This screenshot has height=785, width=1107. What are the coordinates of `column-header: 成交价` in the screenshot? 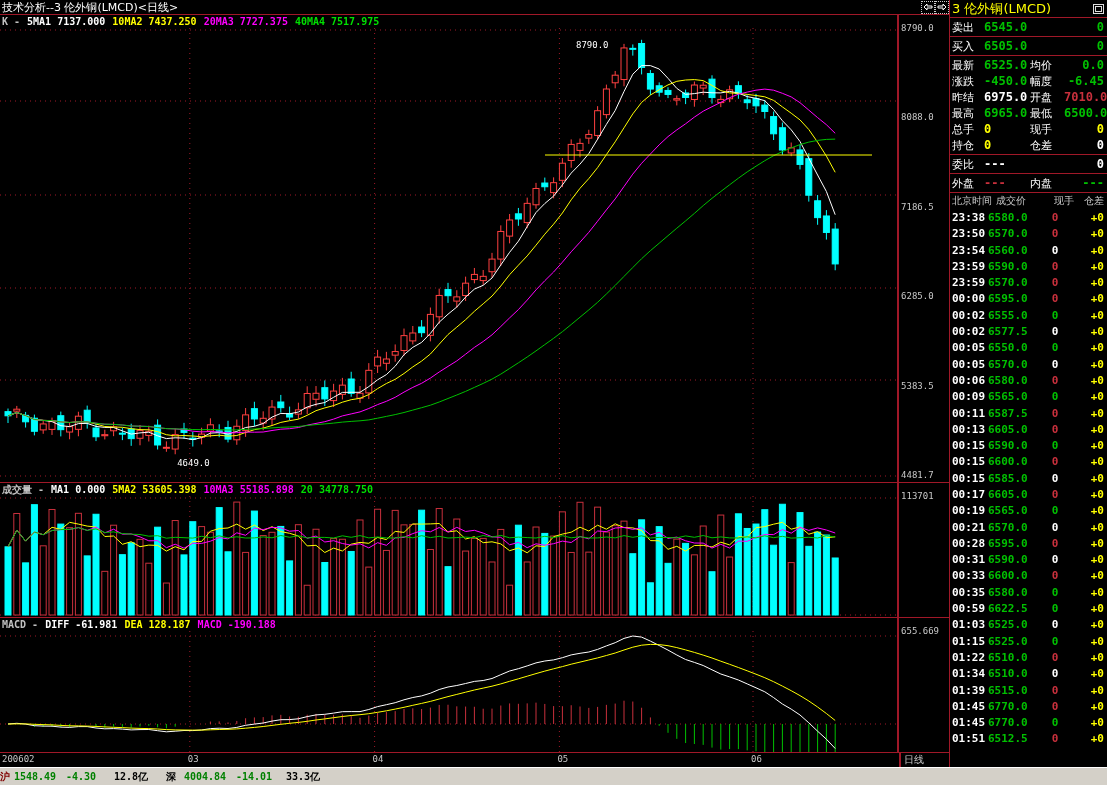 It's located at (1011, 201).